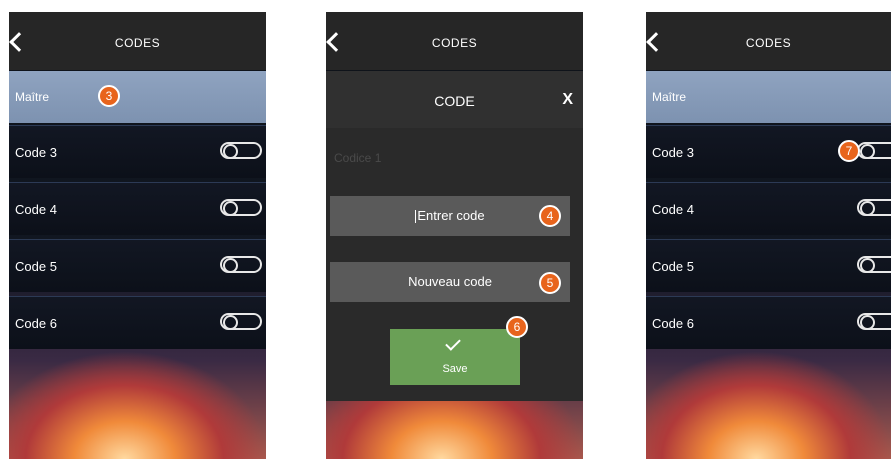  Describe the element at coordinates (455, 369) in the screenshot. I see `save-label: Save` at that location.